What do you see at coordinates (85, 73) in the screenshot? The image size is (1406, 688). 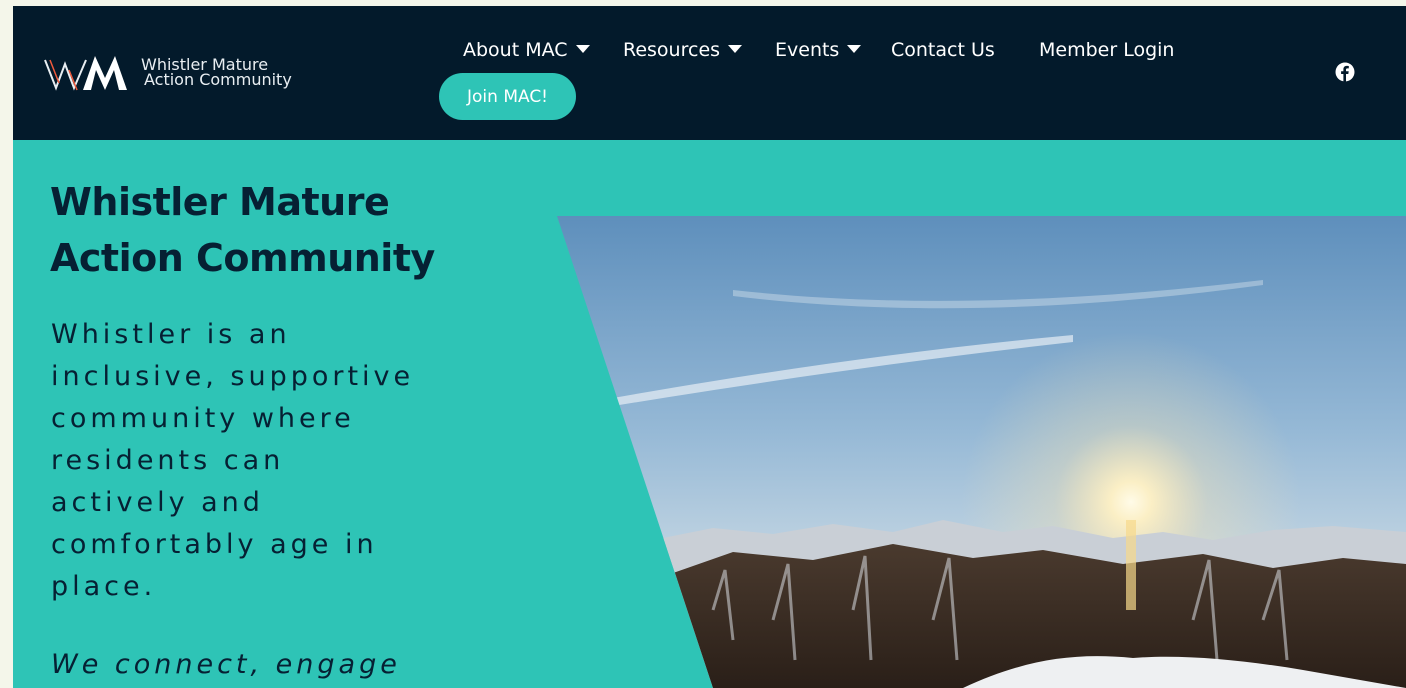 I see `wm-logo-icon` at bounding box center [85, 73].